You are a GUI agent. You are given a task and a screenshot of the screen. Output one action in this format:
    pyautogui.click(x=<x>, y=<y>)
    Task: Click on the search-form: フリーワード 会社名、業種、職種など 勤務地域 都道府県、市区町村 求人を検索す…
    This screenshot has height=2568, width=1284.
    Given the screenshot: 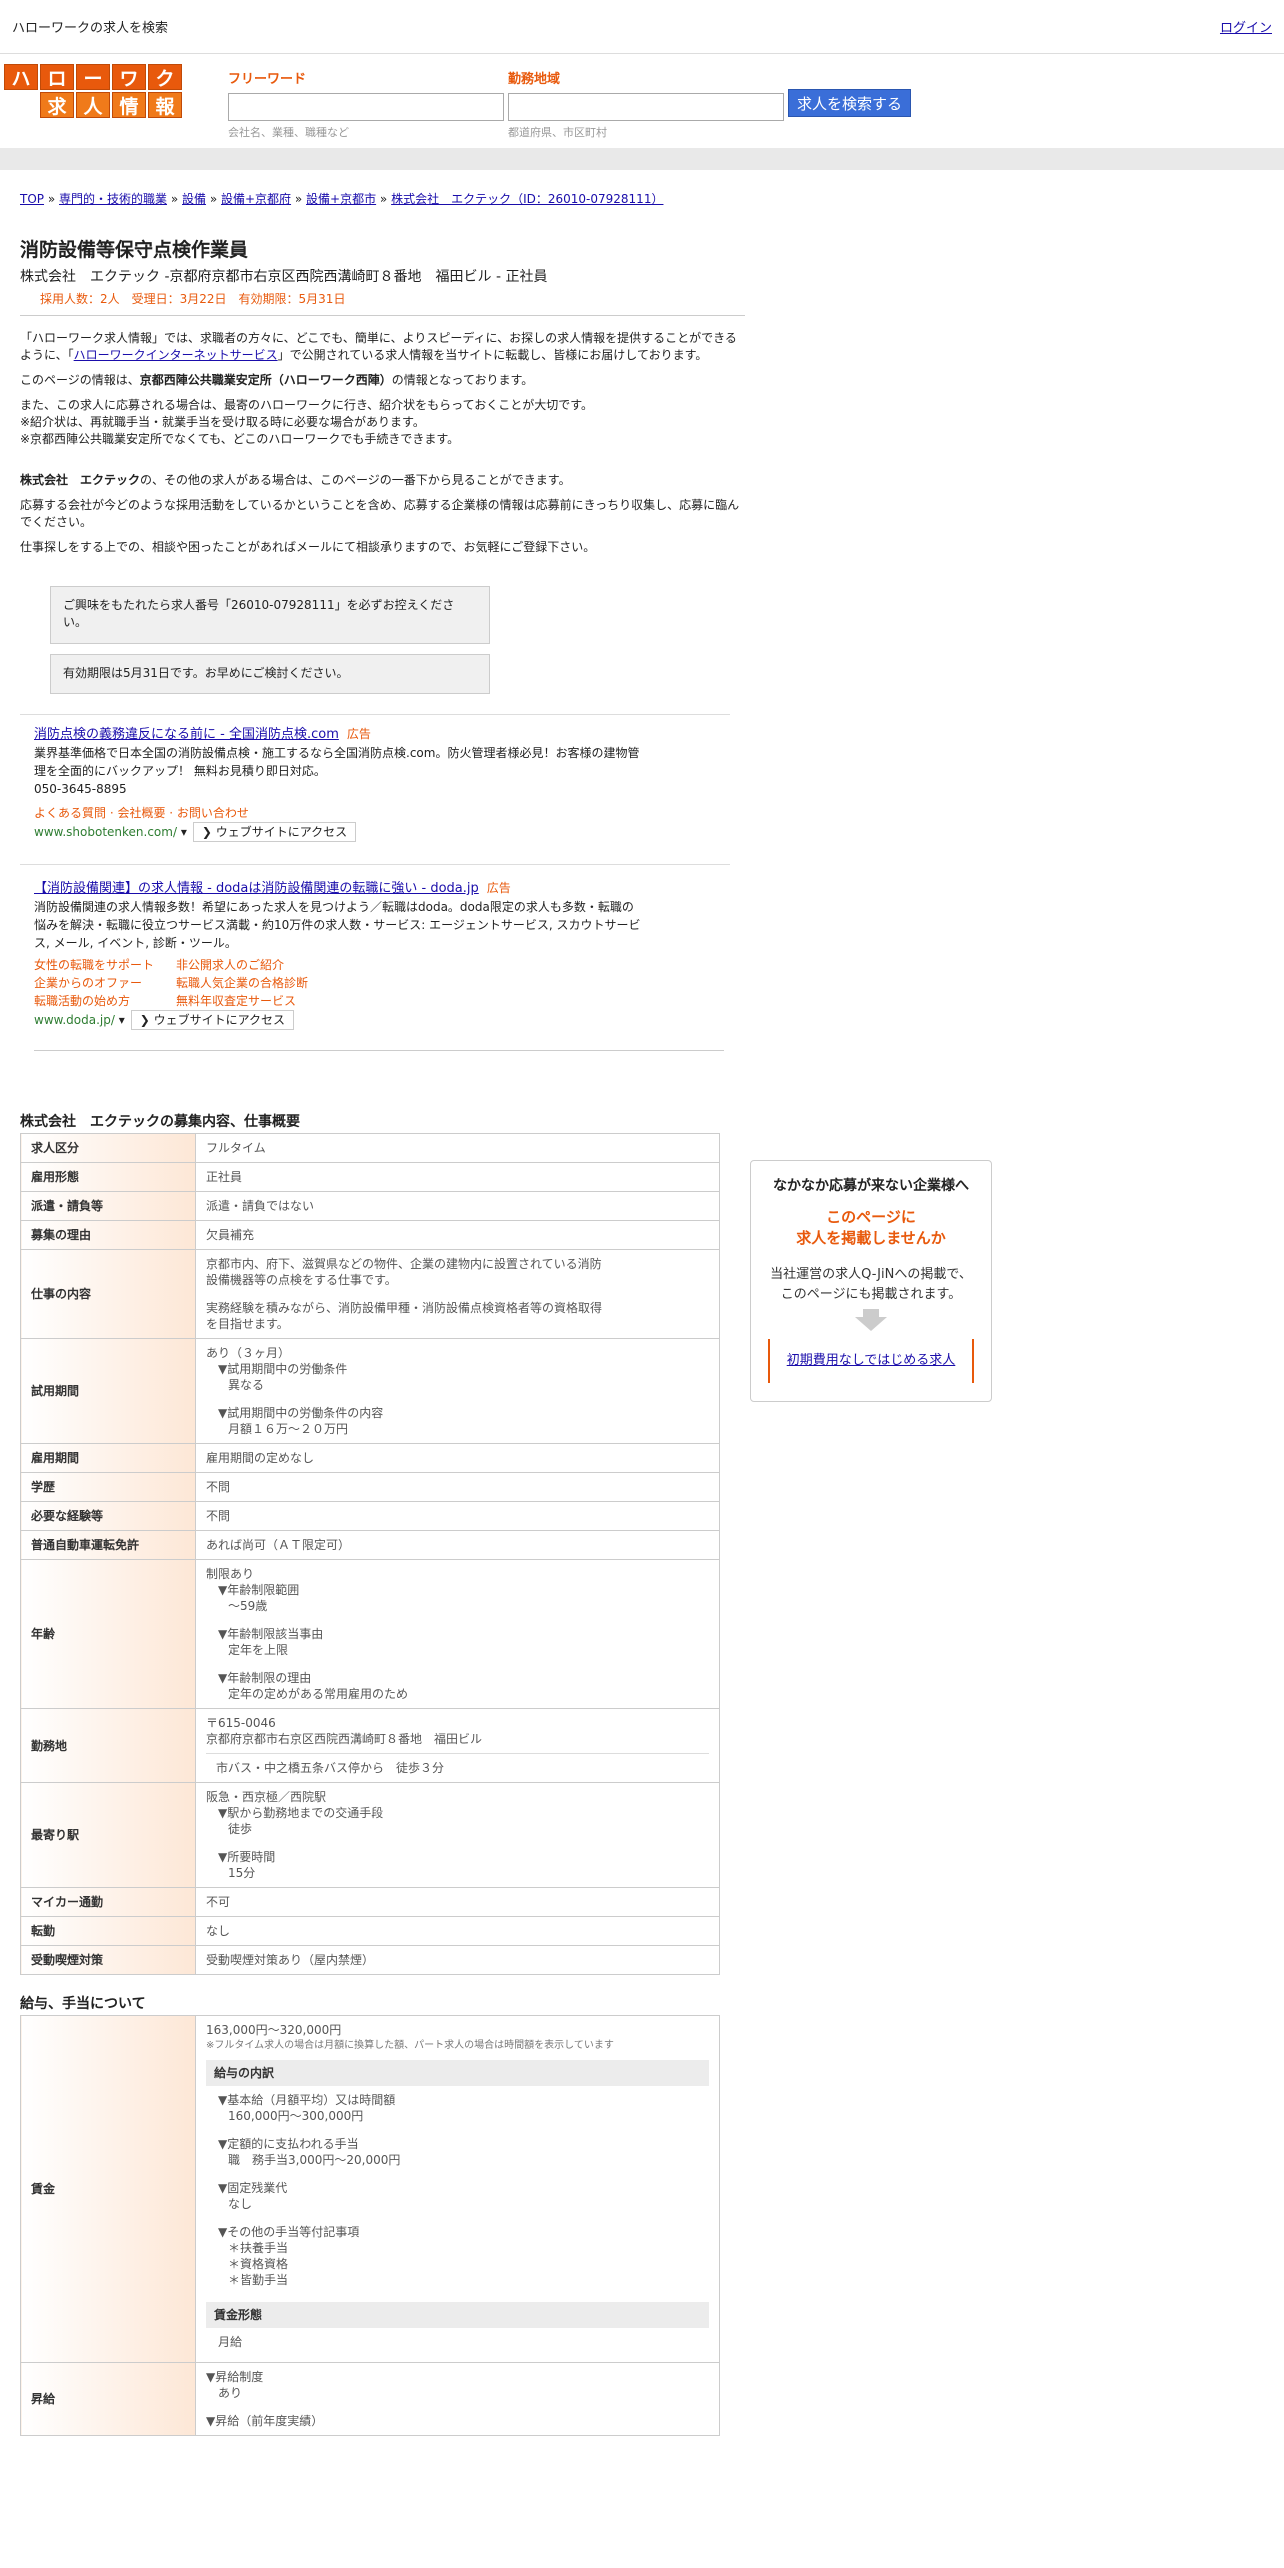 What is the action you would take?
    pyautogui.click(x=570, y=102)
    